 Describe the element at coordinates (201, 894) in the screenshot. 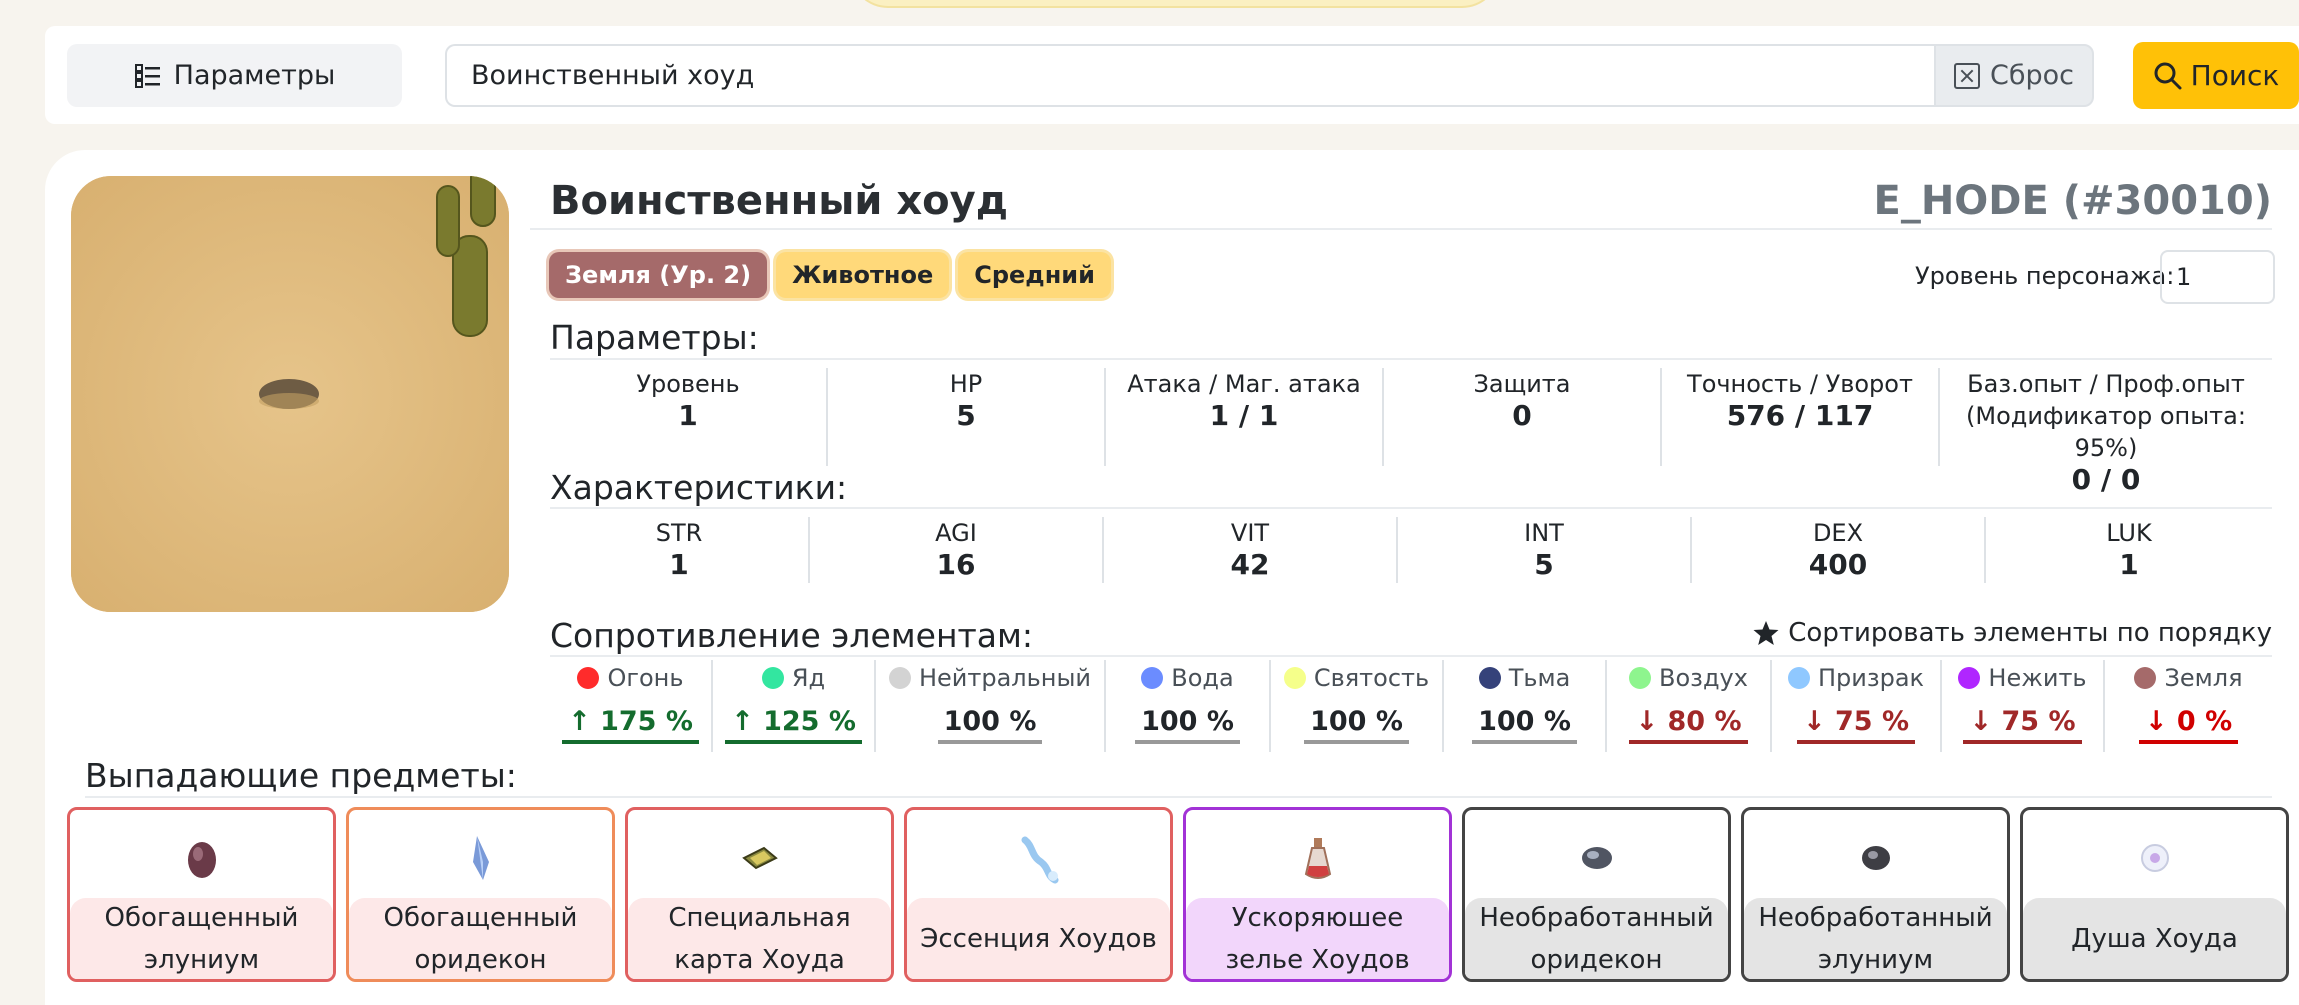

I see `drop-item: Обогащенный элуниум` at that location.